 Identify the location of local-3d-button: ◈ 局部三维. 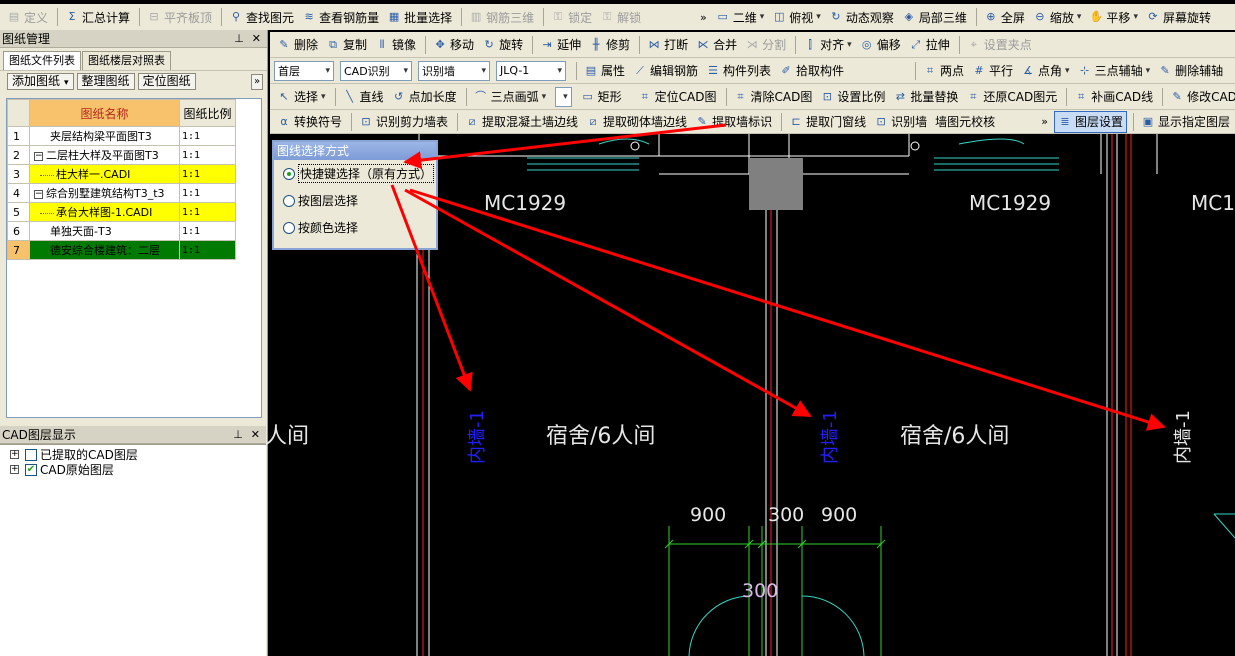
(934, 17).